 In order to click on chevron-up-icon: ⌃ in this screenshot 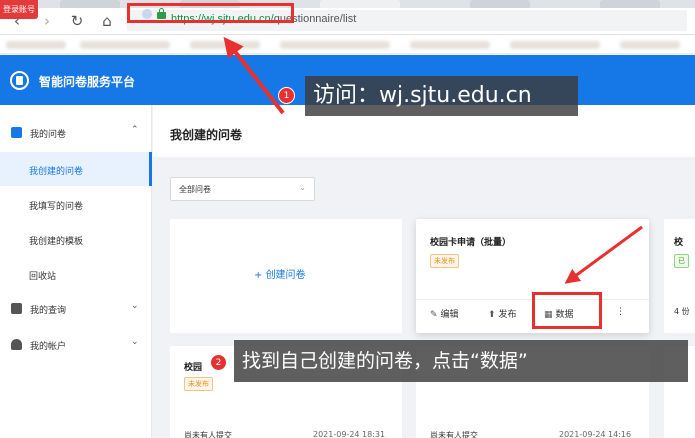, I will do `click(135, 130)`.